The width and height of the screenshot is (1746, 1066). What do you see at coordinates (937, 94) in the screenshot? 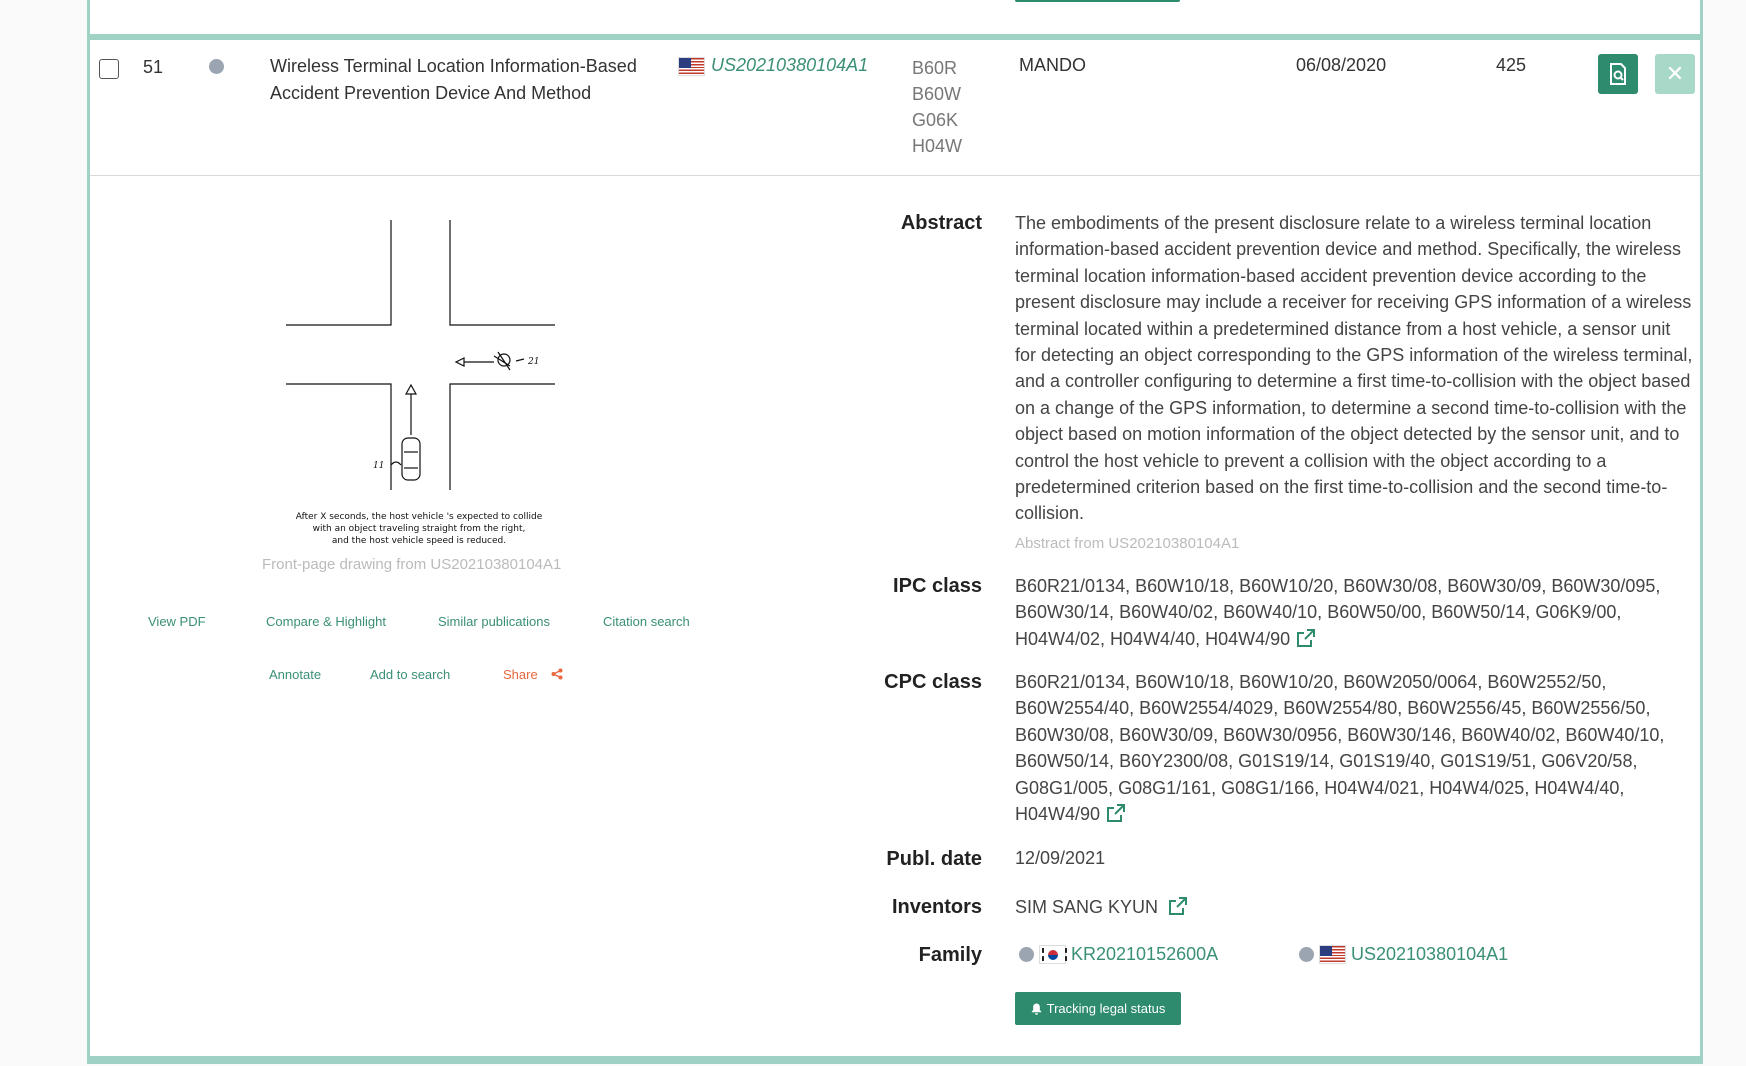
I see `ipc-code: B60W` at bounding box center [937, 94].